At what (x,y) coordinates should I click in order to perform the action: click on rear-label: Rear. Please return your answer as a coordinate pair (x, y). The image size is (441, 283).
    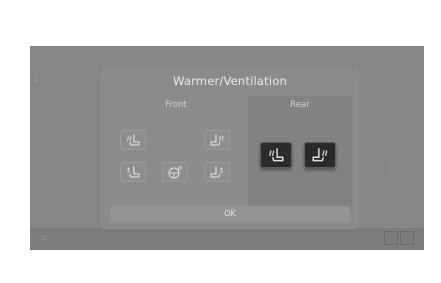
    Looking at the image, I should click on (300, 105).